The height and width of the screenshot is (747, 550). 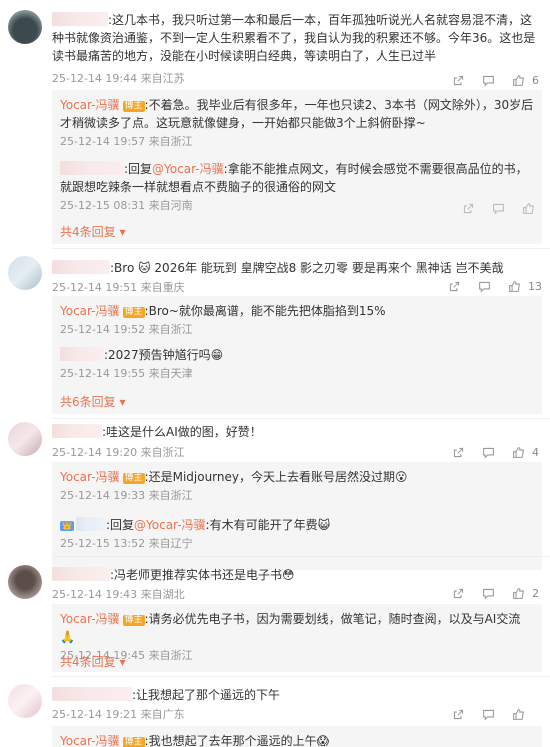 I want to click on reply-meta: 25-12-14 19:45 来自浙江, so click(x=126, y=655).